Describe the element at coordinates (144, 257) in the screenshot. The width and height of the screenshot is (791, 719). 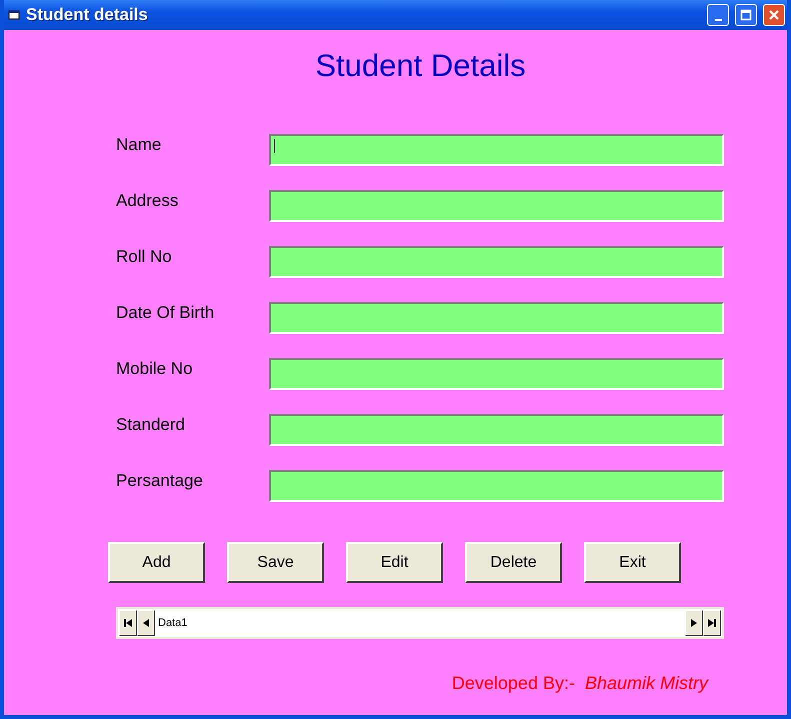
I see `field-label: Roll No` at that location.